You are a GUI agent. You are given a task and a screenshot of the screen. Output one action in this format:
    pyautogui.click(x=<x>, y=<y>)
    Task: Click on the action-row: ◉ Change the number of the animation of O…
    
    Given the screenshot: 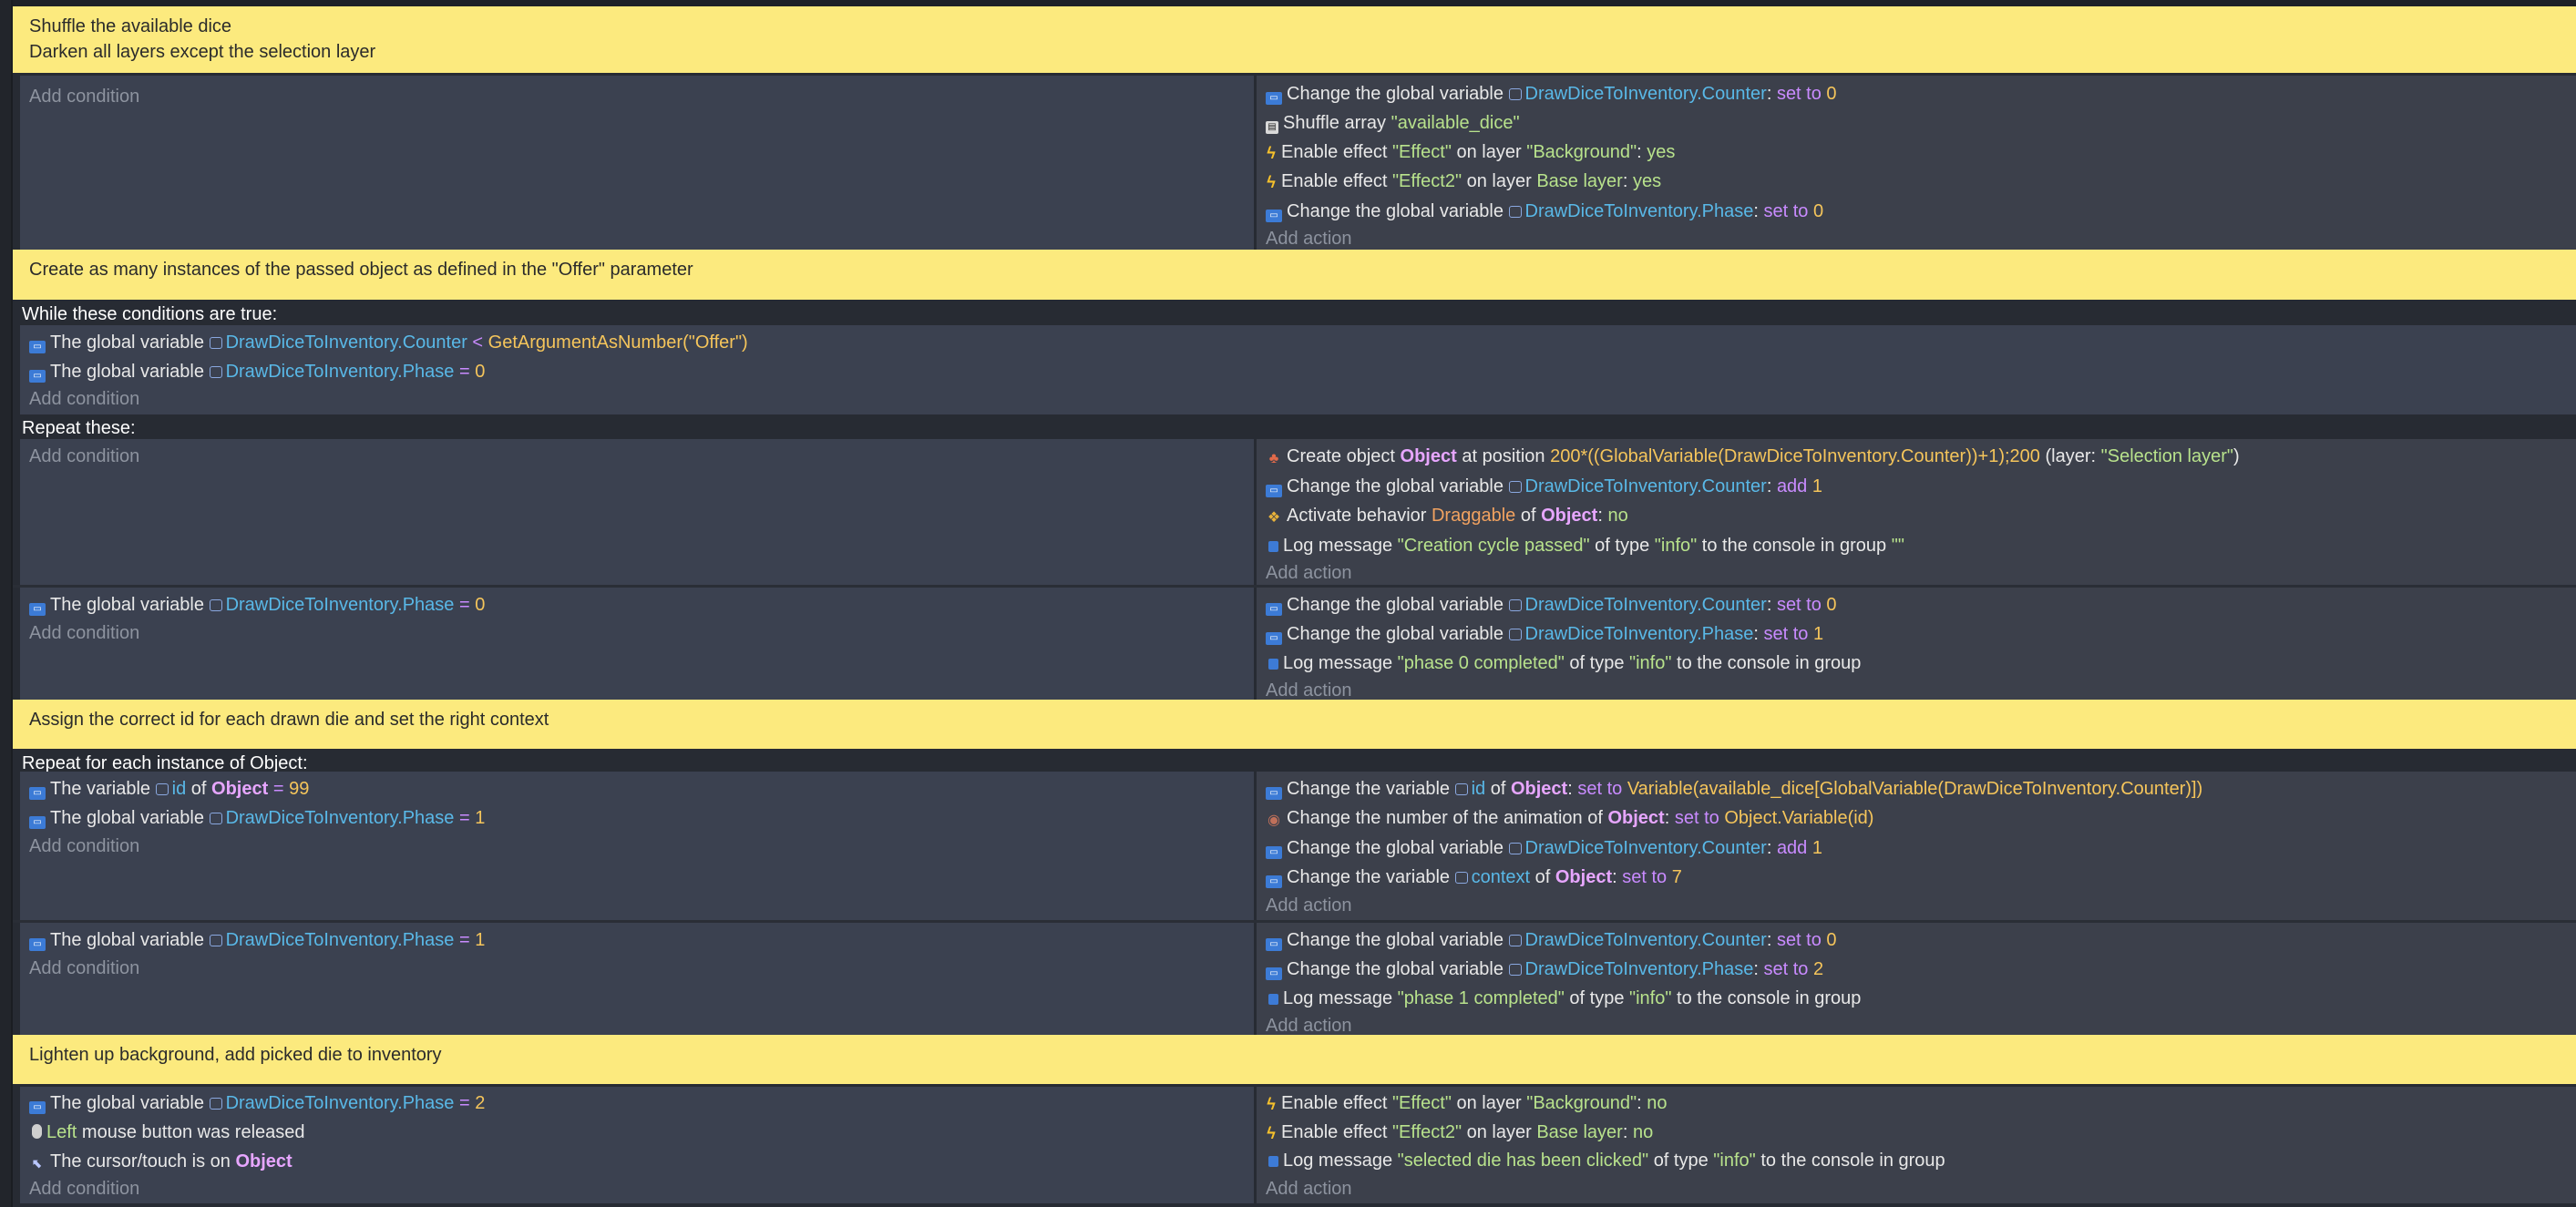 What is the action you would take?
    pyautogui.click(x=1569, y=818)
    